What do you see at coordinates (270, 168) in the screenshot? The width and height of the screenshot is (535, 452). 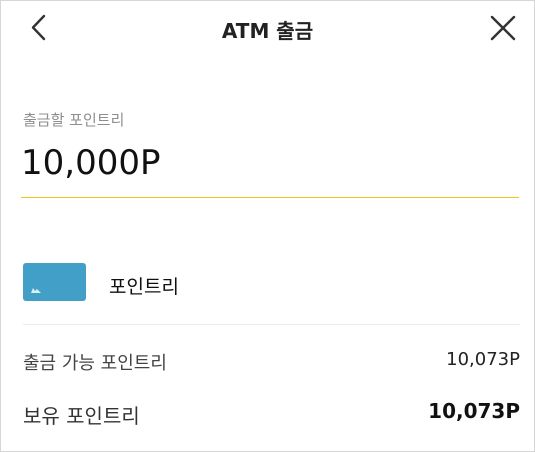 I see `amount-input` at bounding box center [270, 168].